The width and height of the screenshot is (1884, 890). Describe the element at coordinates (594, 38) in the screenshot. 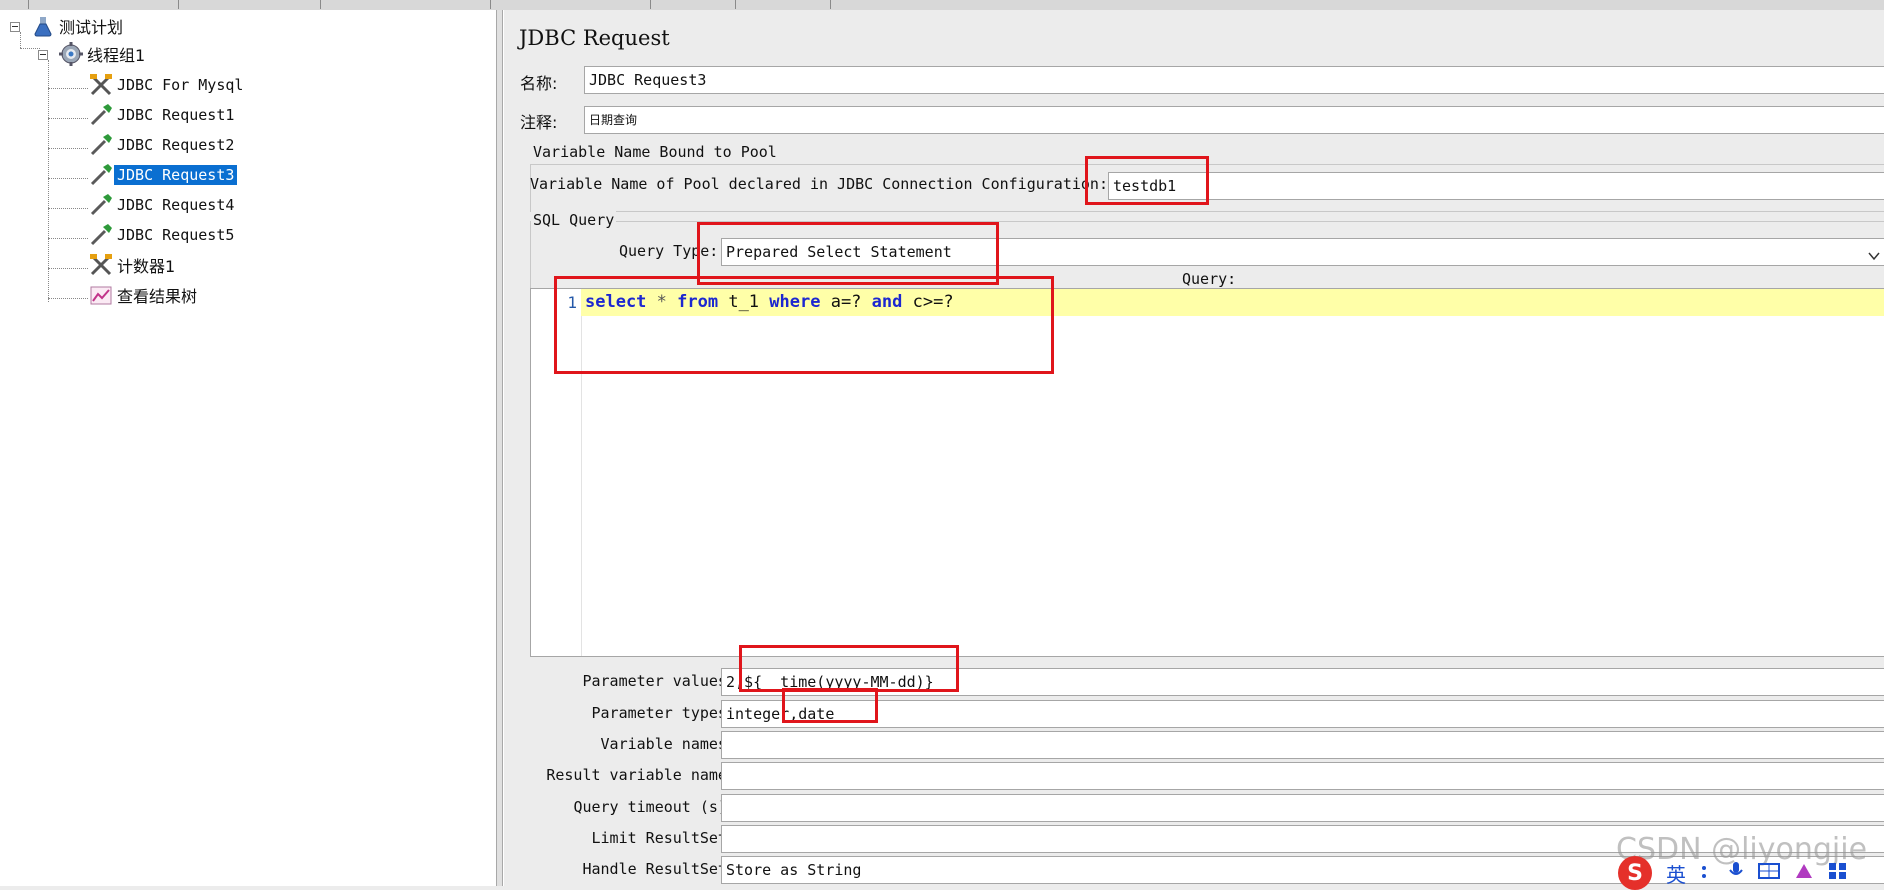

I see `panel-title: JDBC Request` at that location.